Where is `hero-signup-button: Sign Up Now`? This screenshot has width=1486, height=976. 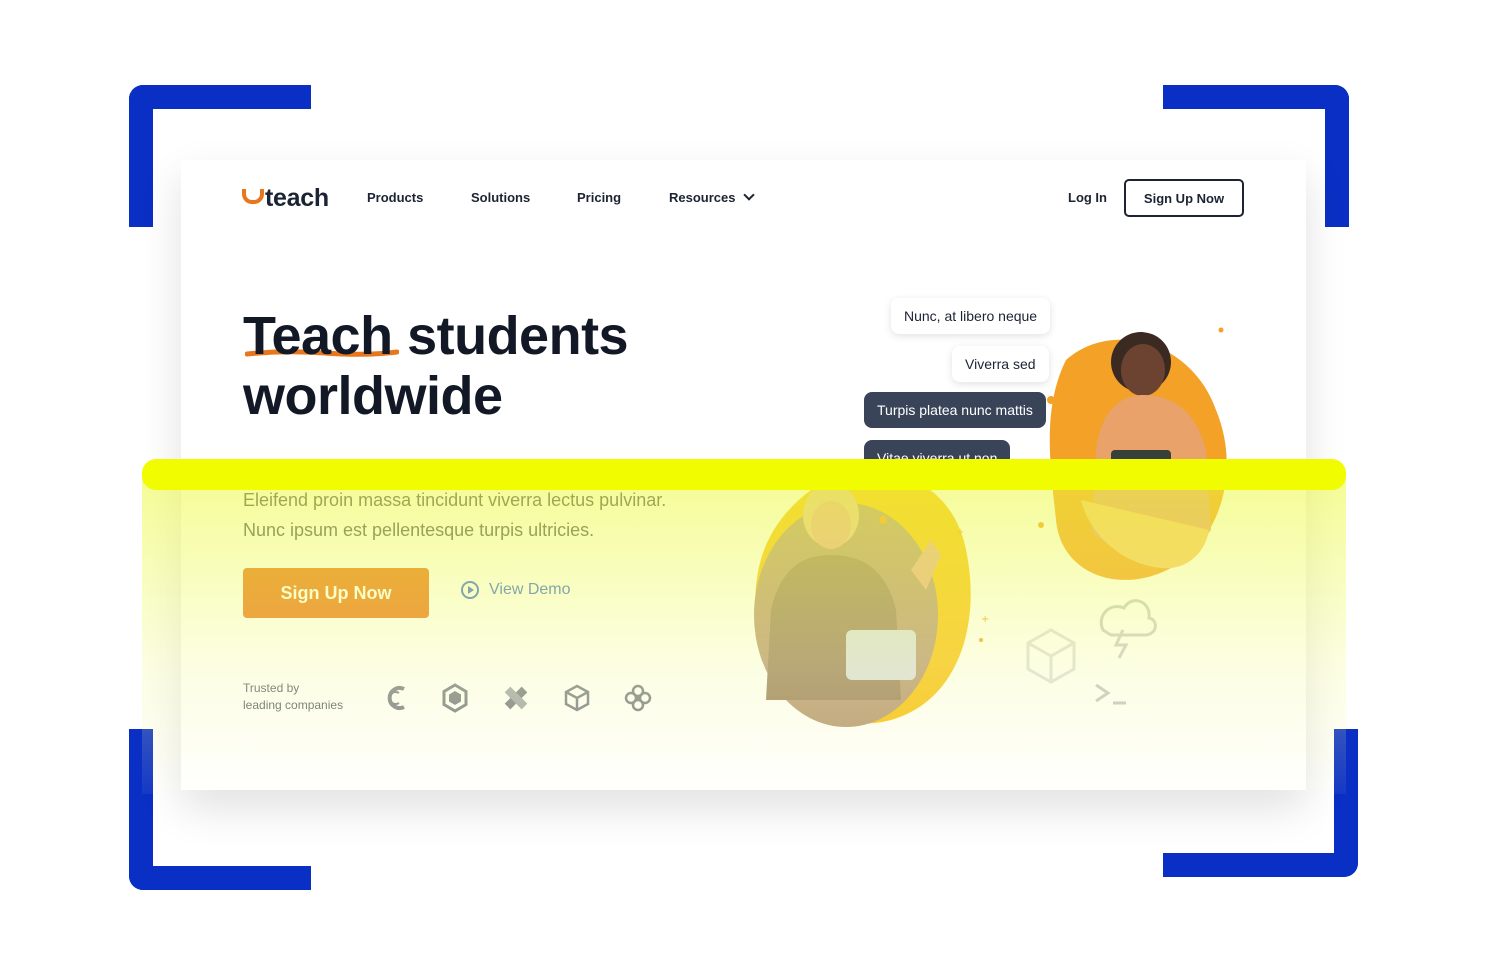
hero-signup-button: Sign Up Now is located at coordinates (336, 593).